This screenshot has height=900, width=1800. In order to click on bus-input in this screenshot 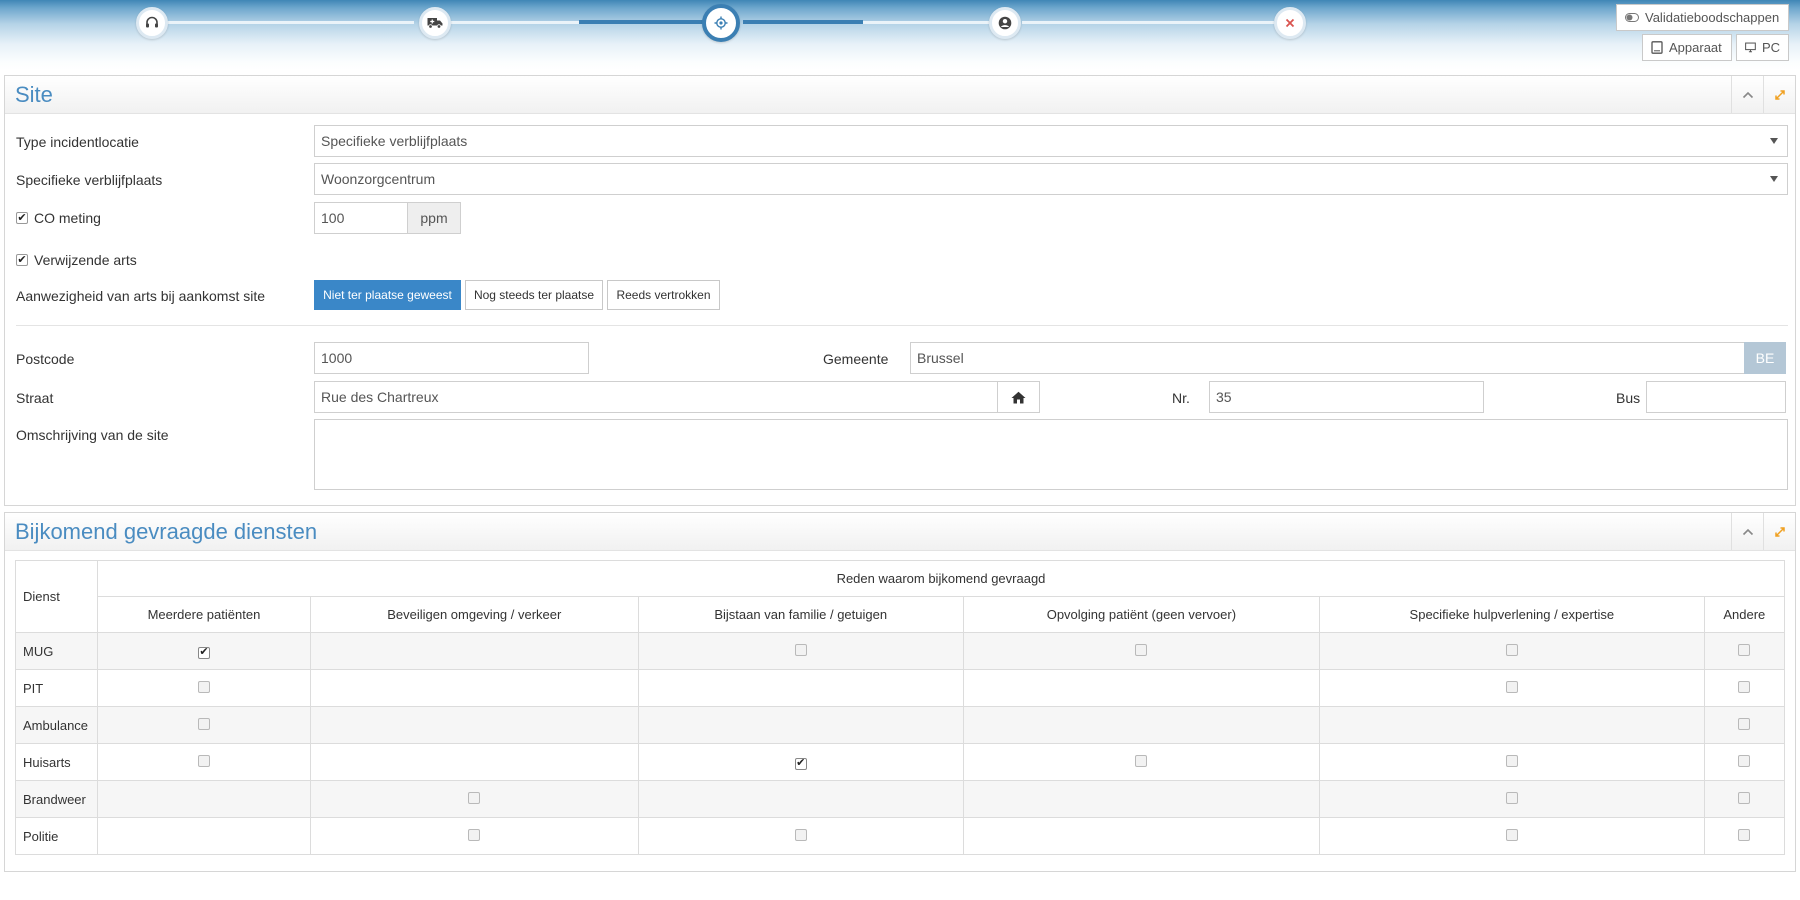, I will do `click(1716, 397)`.